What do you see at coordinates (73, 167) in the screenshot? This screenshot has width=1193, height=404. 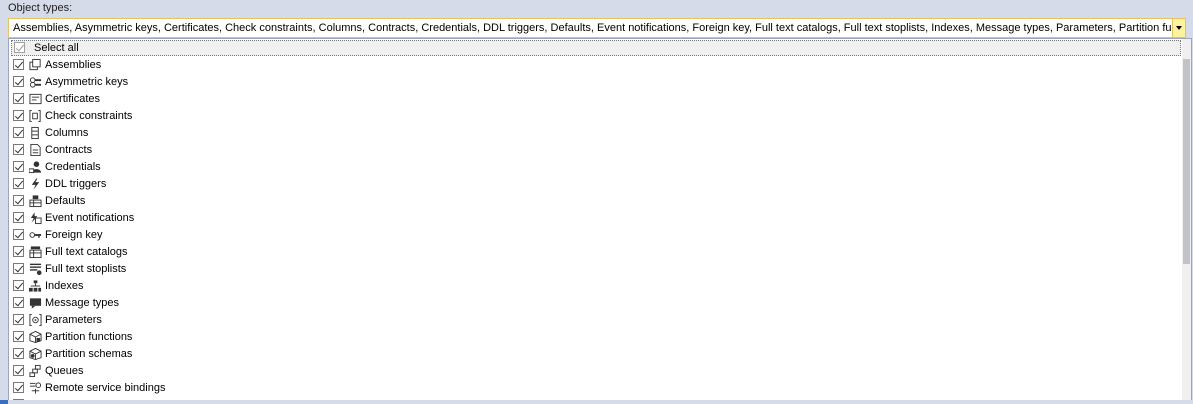 I see `object-type-label: Credentials` at bounding box center [73, 167].